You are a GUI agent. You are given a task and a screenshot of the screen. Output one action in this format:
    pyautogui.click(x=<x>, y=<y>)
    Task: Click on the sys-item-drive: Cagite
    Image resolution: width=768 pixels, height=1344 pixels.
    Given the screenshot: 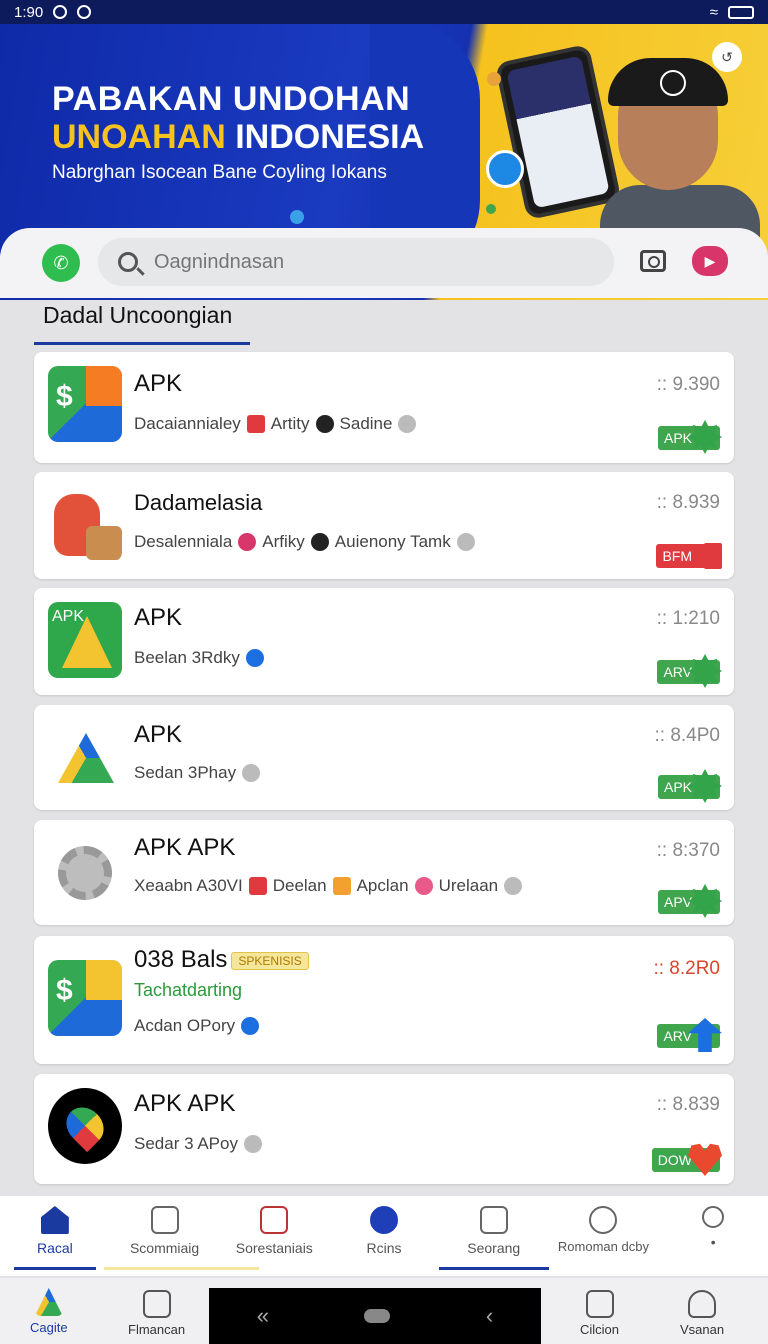 What is the action you would take?
    pyautogui.click(x=49, y=1311)
    